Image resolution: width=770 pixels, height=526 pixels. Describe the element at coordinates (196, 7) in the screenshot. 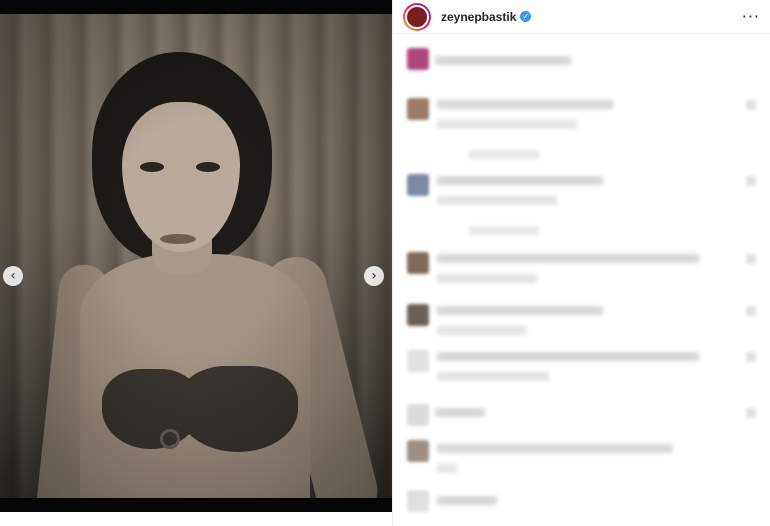

I see `top-bar` at that location.